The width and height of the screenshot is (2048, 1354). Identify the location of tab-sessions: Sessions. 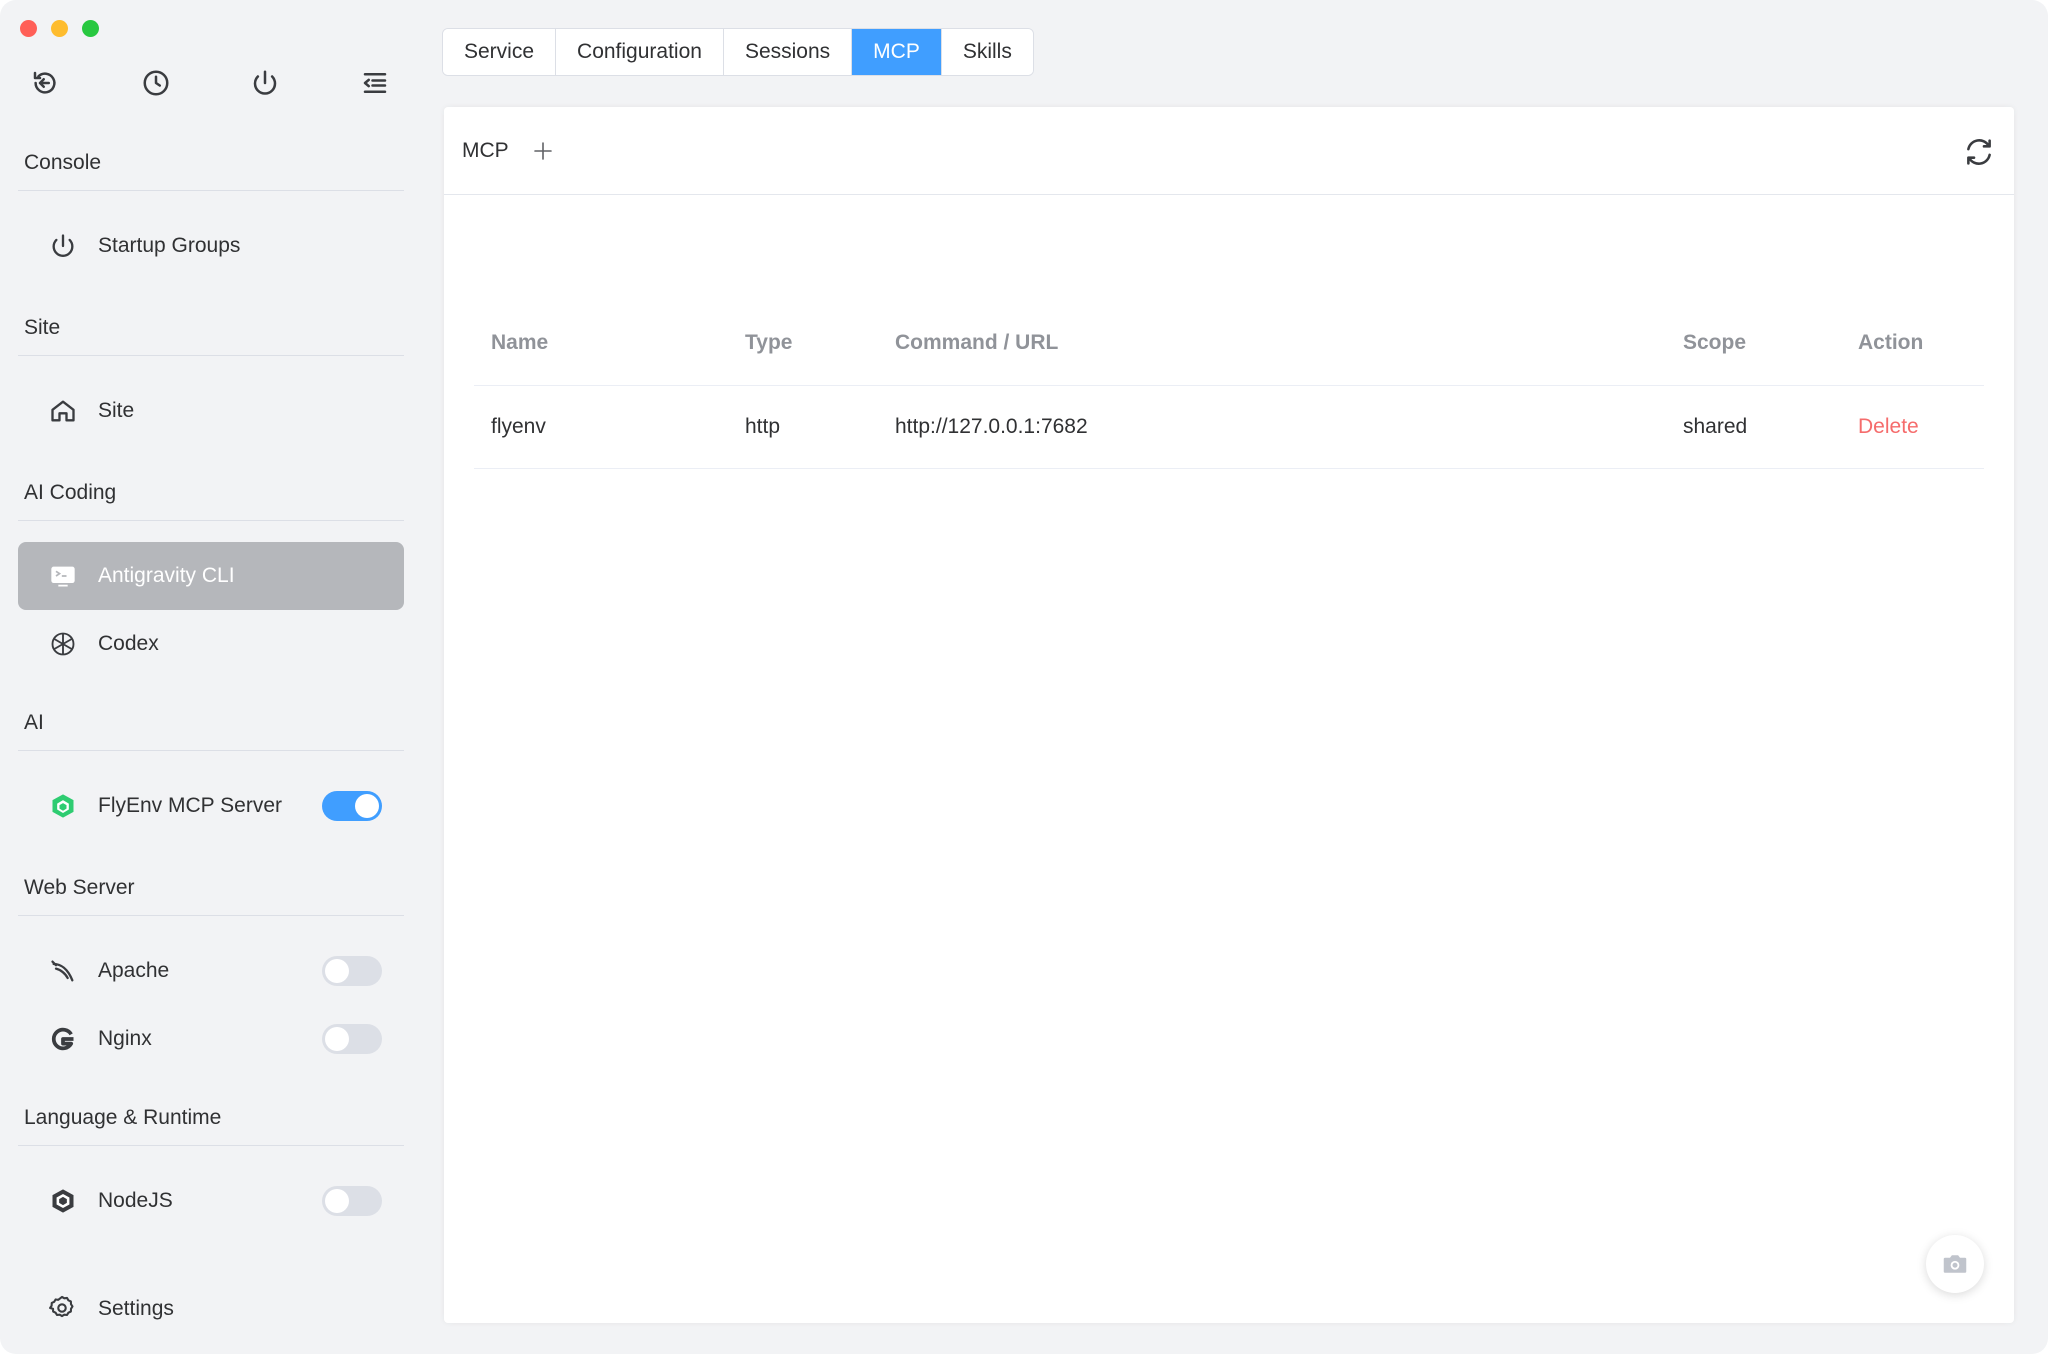
(788, 52).